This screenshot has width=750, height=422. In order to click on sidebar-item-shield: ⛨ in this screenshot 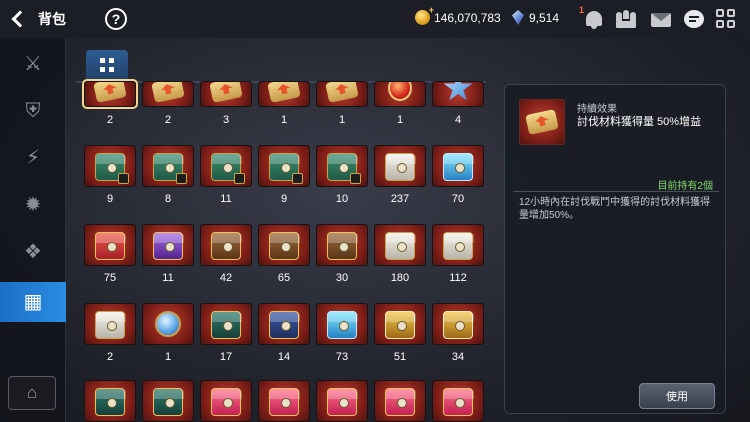, I will do `click(33, 111)`.